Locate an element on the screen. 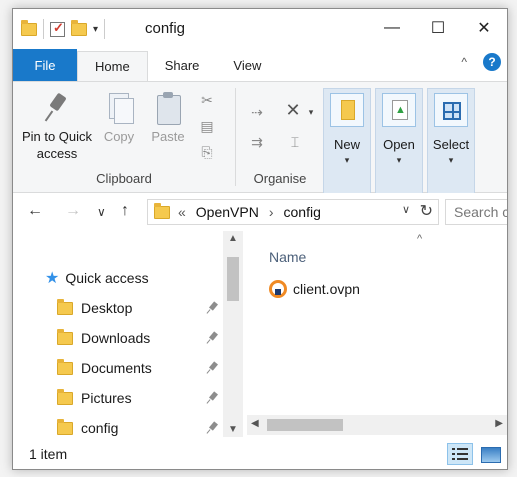 This screenshot has height=477, width=517. customize-toolbar-icon: ▾ is located at coordinates (95, 29).